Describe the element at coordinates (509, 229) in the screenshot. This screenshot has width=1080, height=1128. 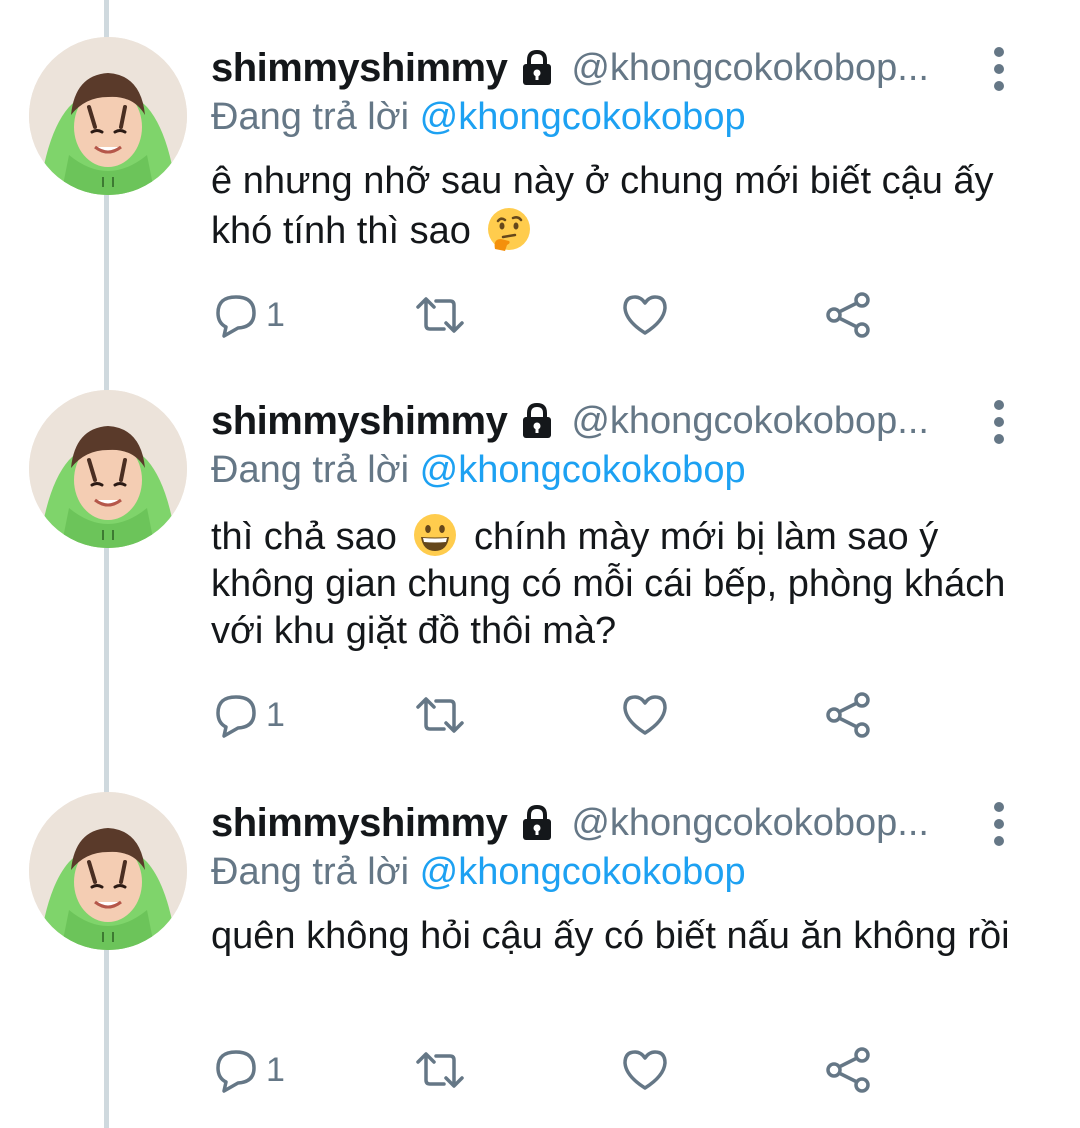
I see `thinking-face-icon` at that location.